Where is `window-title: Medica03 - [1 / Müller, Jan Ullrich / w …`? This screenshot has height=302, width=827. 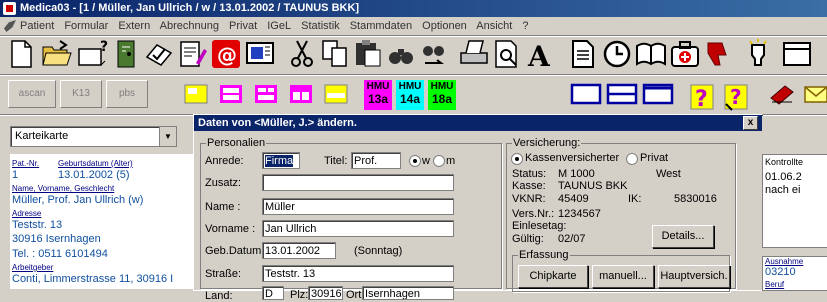 window-title: Medica03 - [1 / Müller, Jan Ullrich / w … is located at coordinates (190, 8).